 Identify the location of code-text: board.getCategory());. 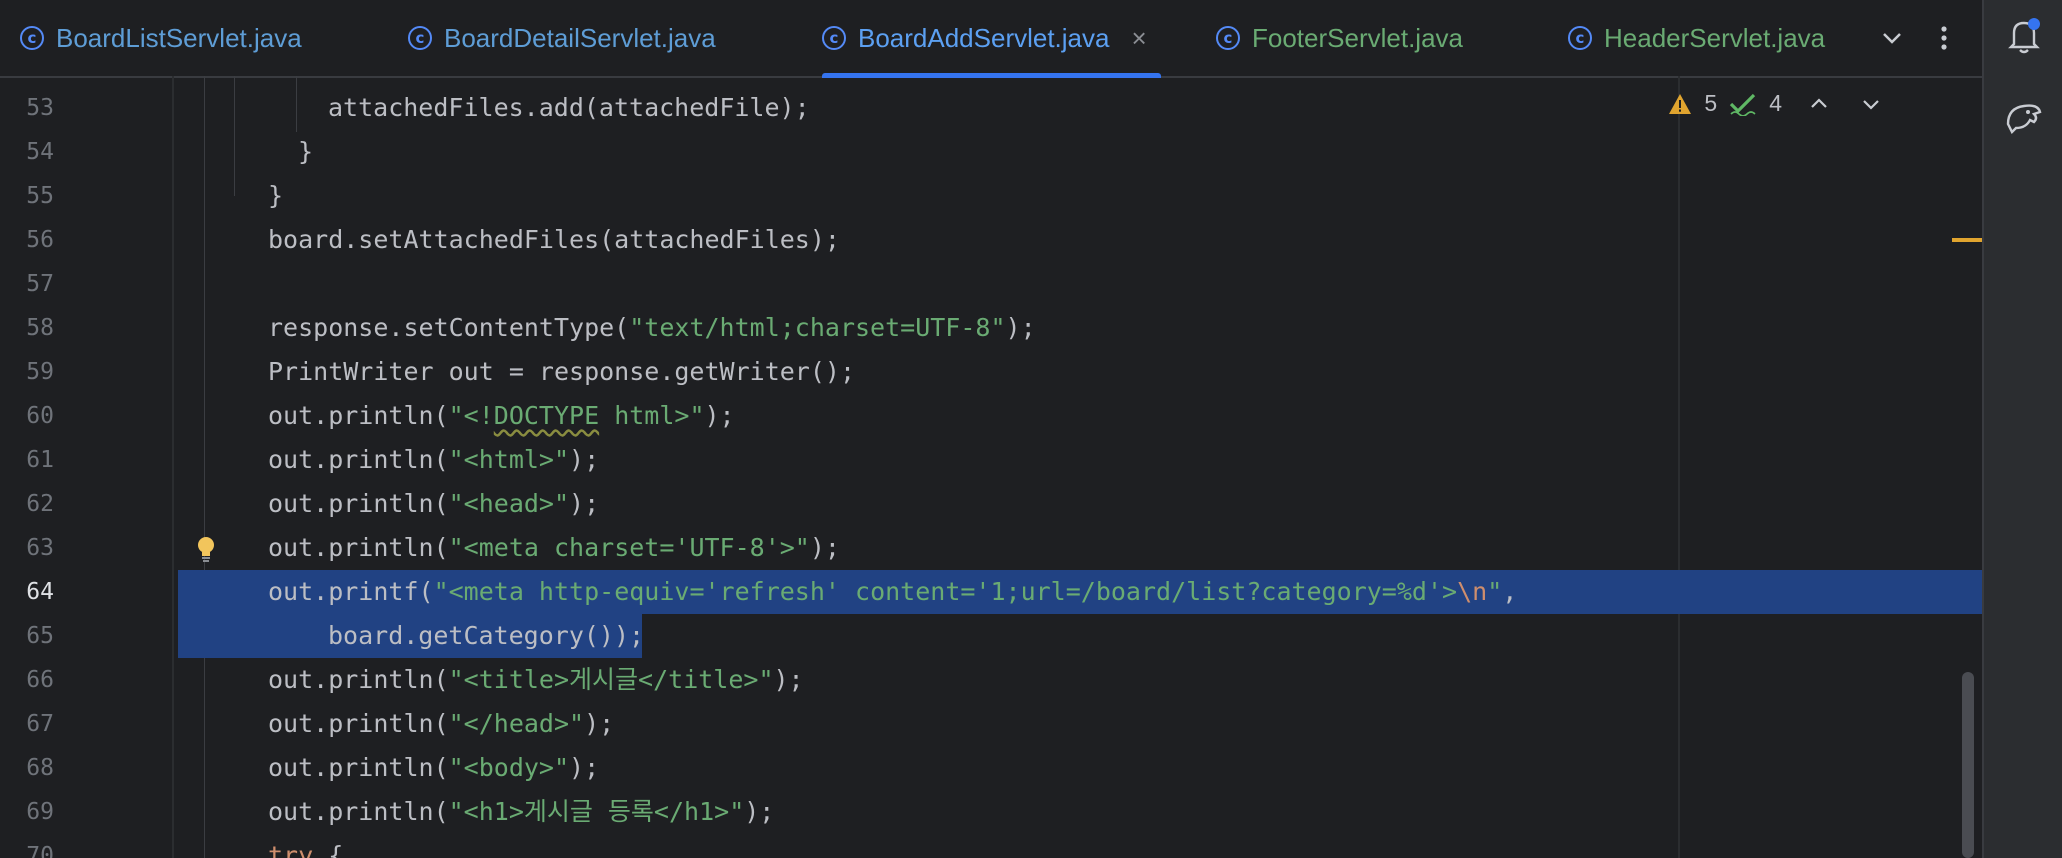
(486, 635).